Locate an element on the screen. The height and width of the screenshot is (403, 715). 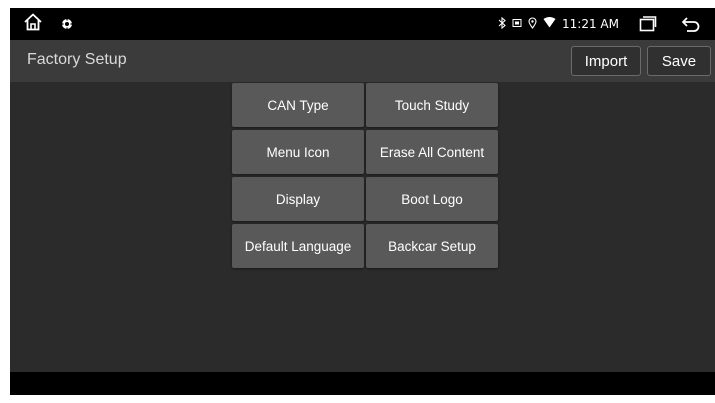
page-title: Factory Setup is located at coordinates (77, 59).